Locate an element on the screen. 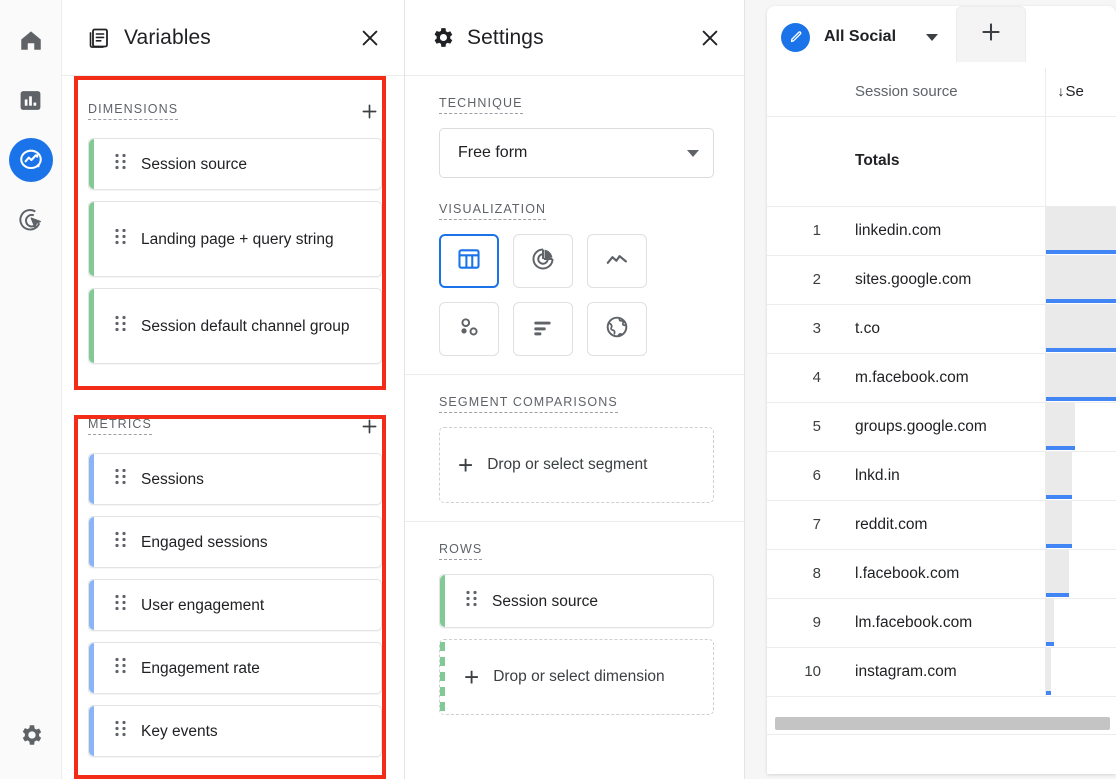 The height and width of the screenshot is (779, 1116). table-row: 5 groups.google.com is located at coordinates (941, 427).